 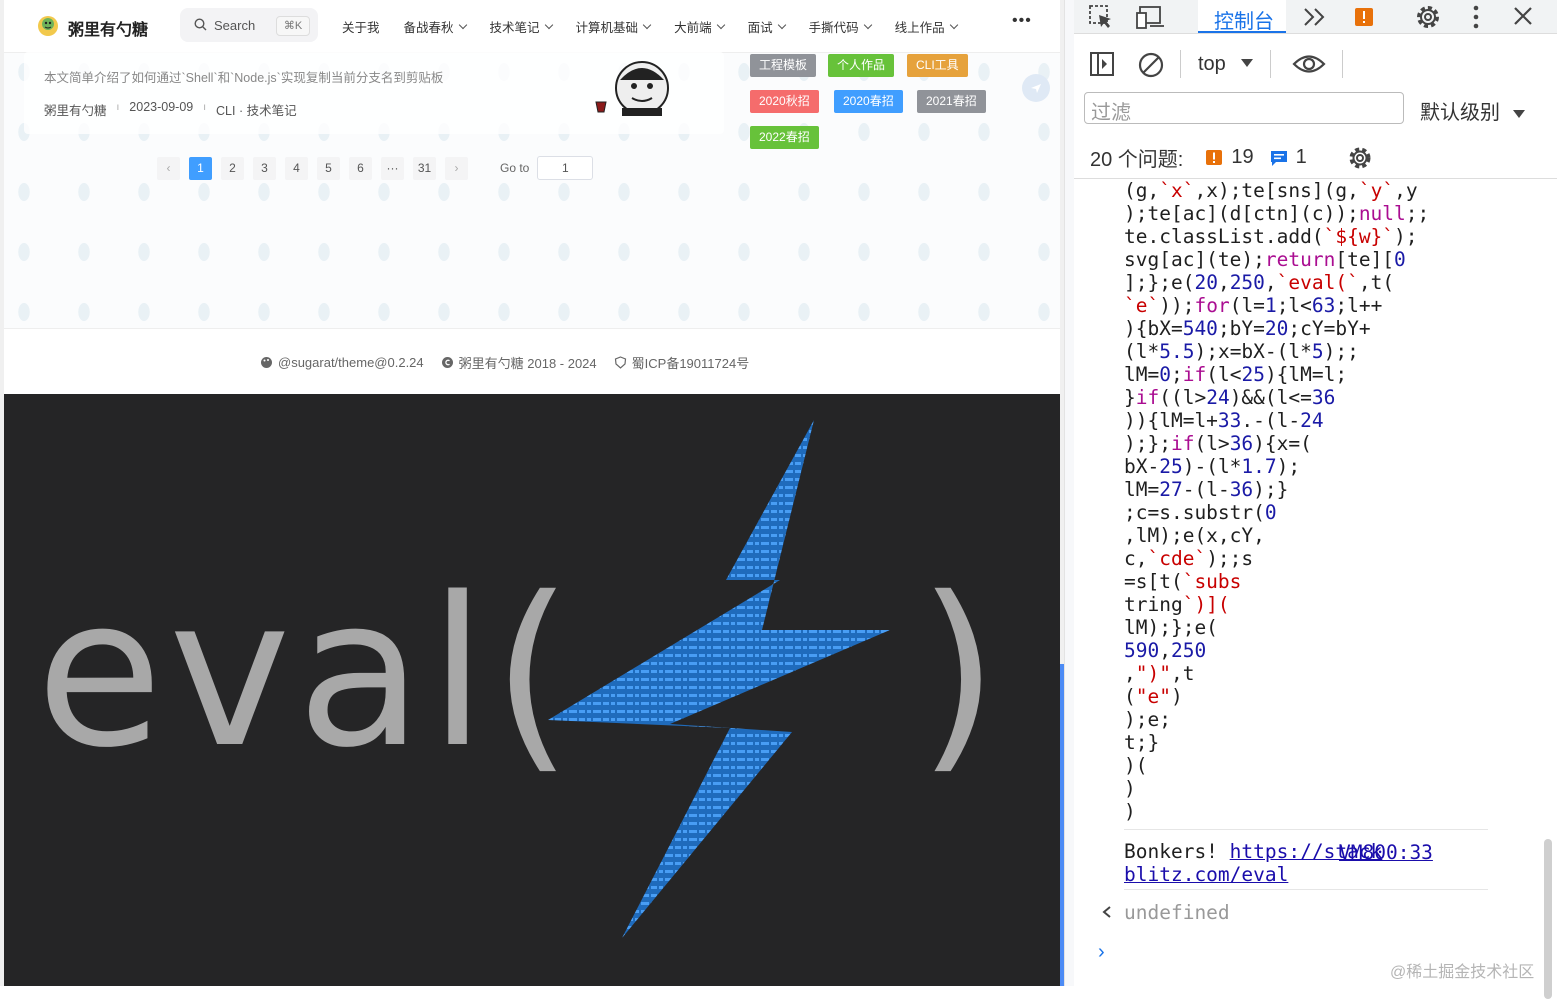 I want to click on code-line: c,`cde`);;s, so click(x=1189, y=558).